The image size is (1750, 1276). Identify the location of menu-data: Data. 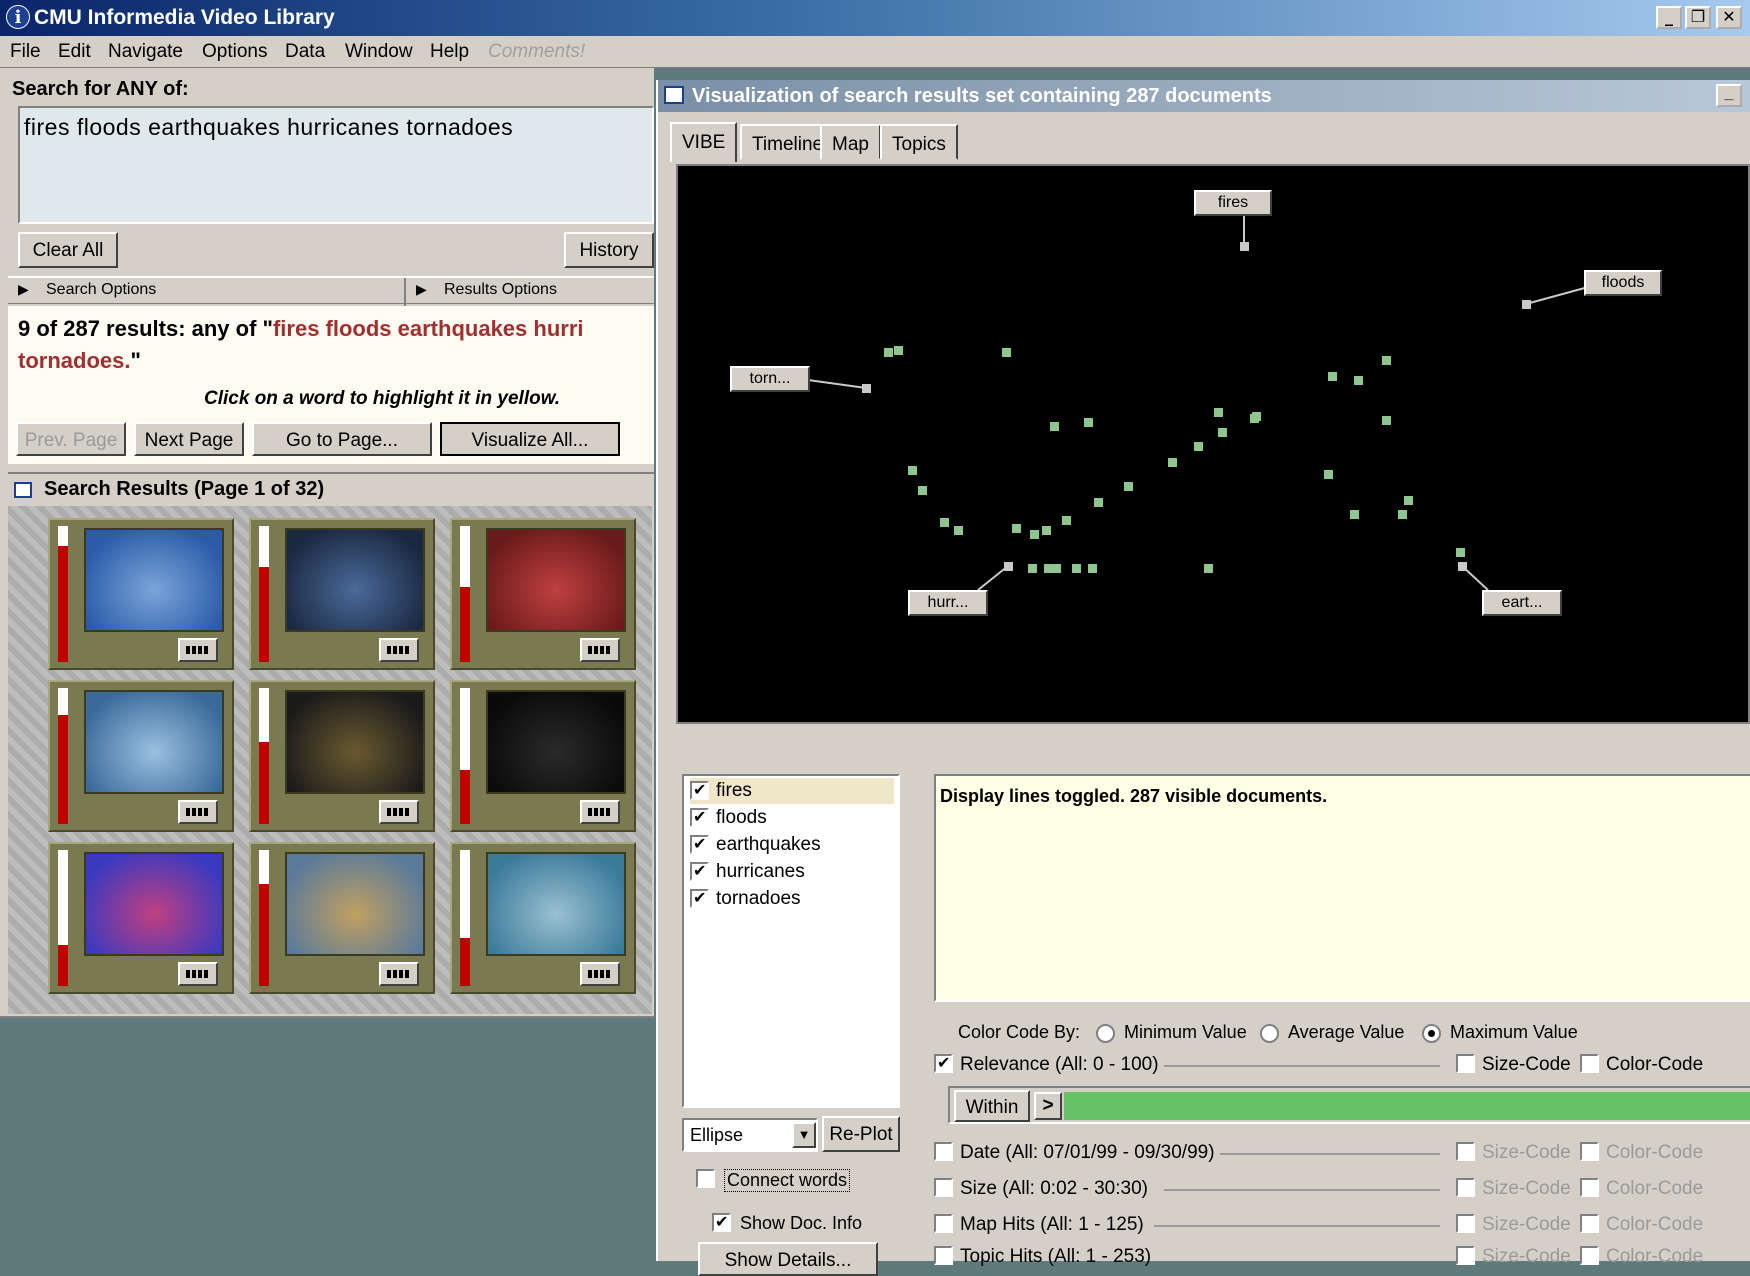
(305, 52).